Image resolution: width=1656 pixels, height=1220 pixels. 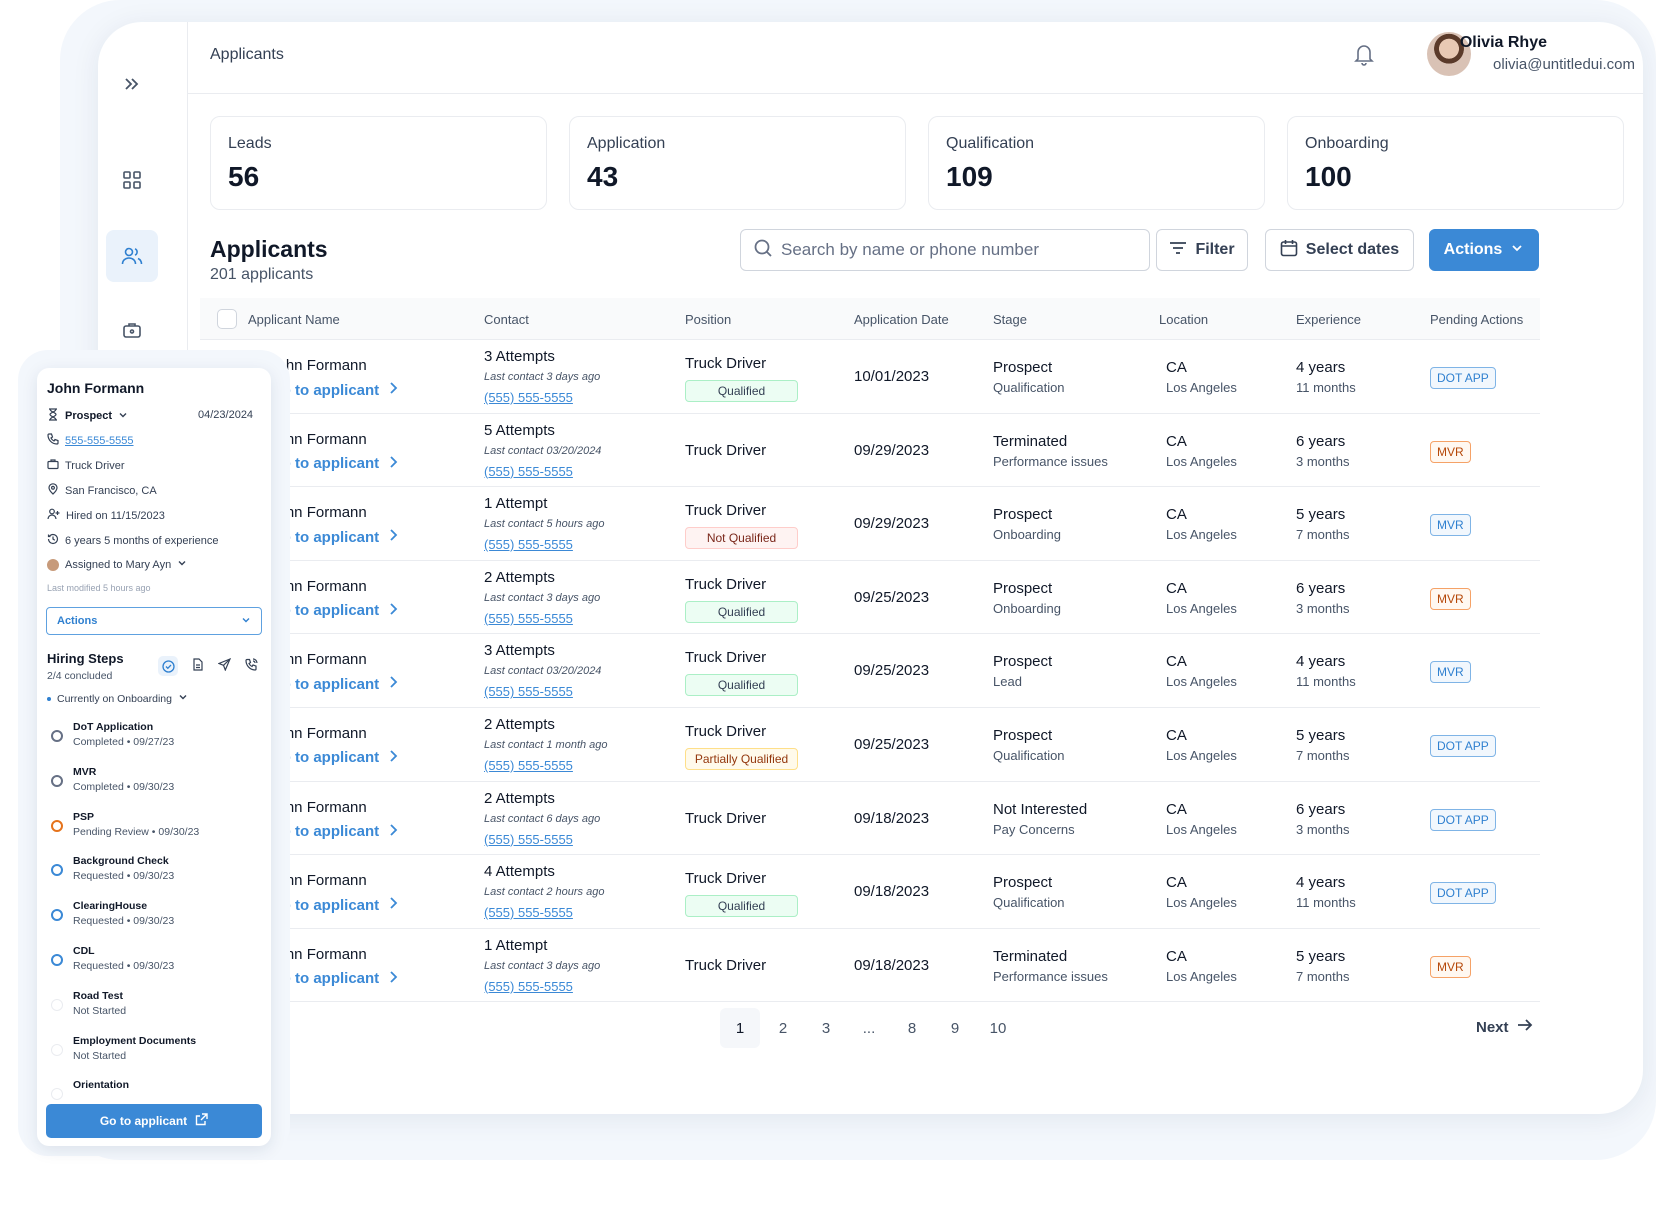 I want to click on header-contact: Contact, so click(x=506, y=319).